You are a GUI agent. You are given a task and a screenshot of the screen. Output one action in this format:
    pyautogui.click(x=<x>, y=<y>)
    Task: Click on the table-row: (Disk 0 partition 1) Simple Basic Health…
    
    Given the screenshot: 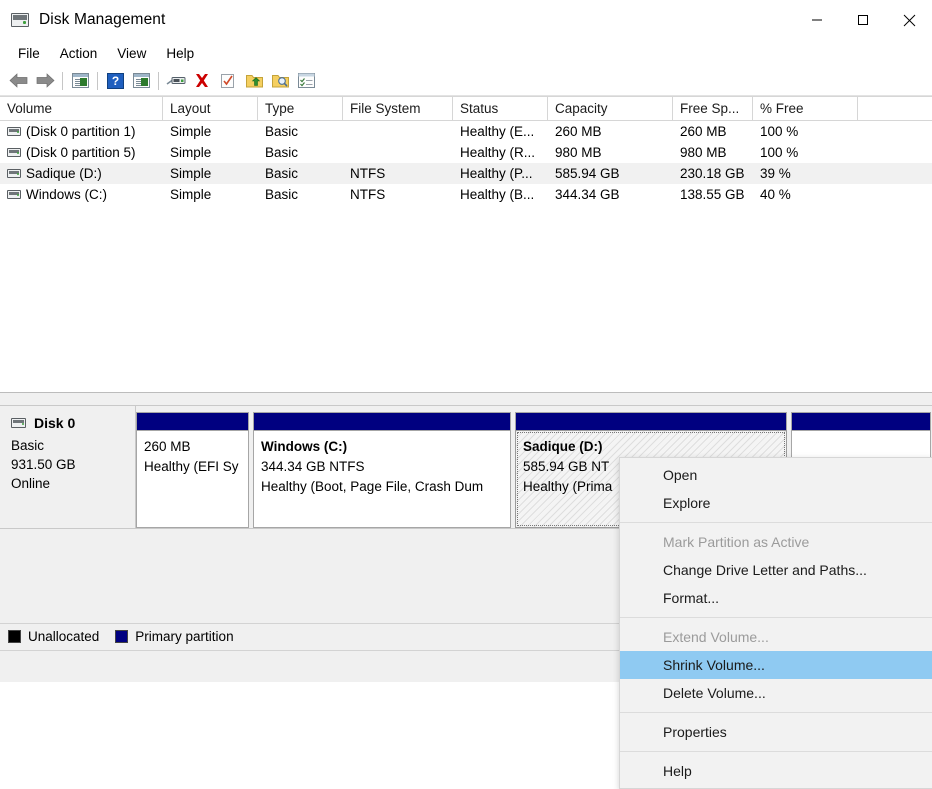 What is the action you would take?
    pyautogui.click(x=466, y=131)
    